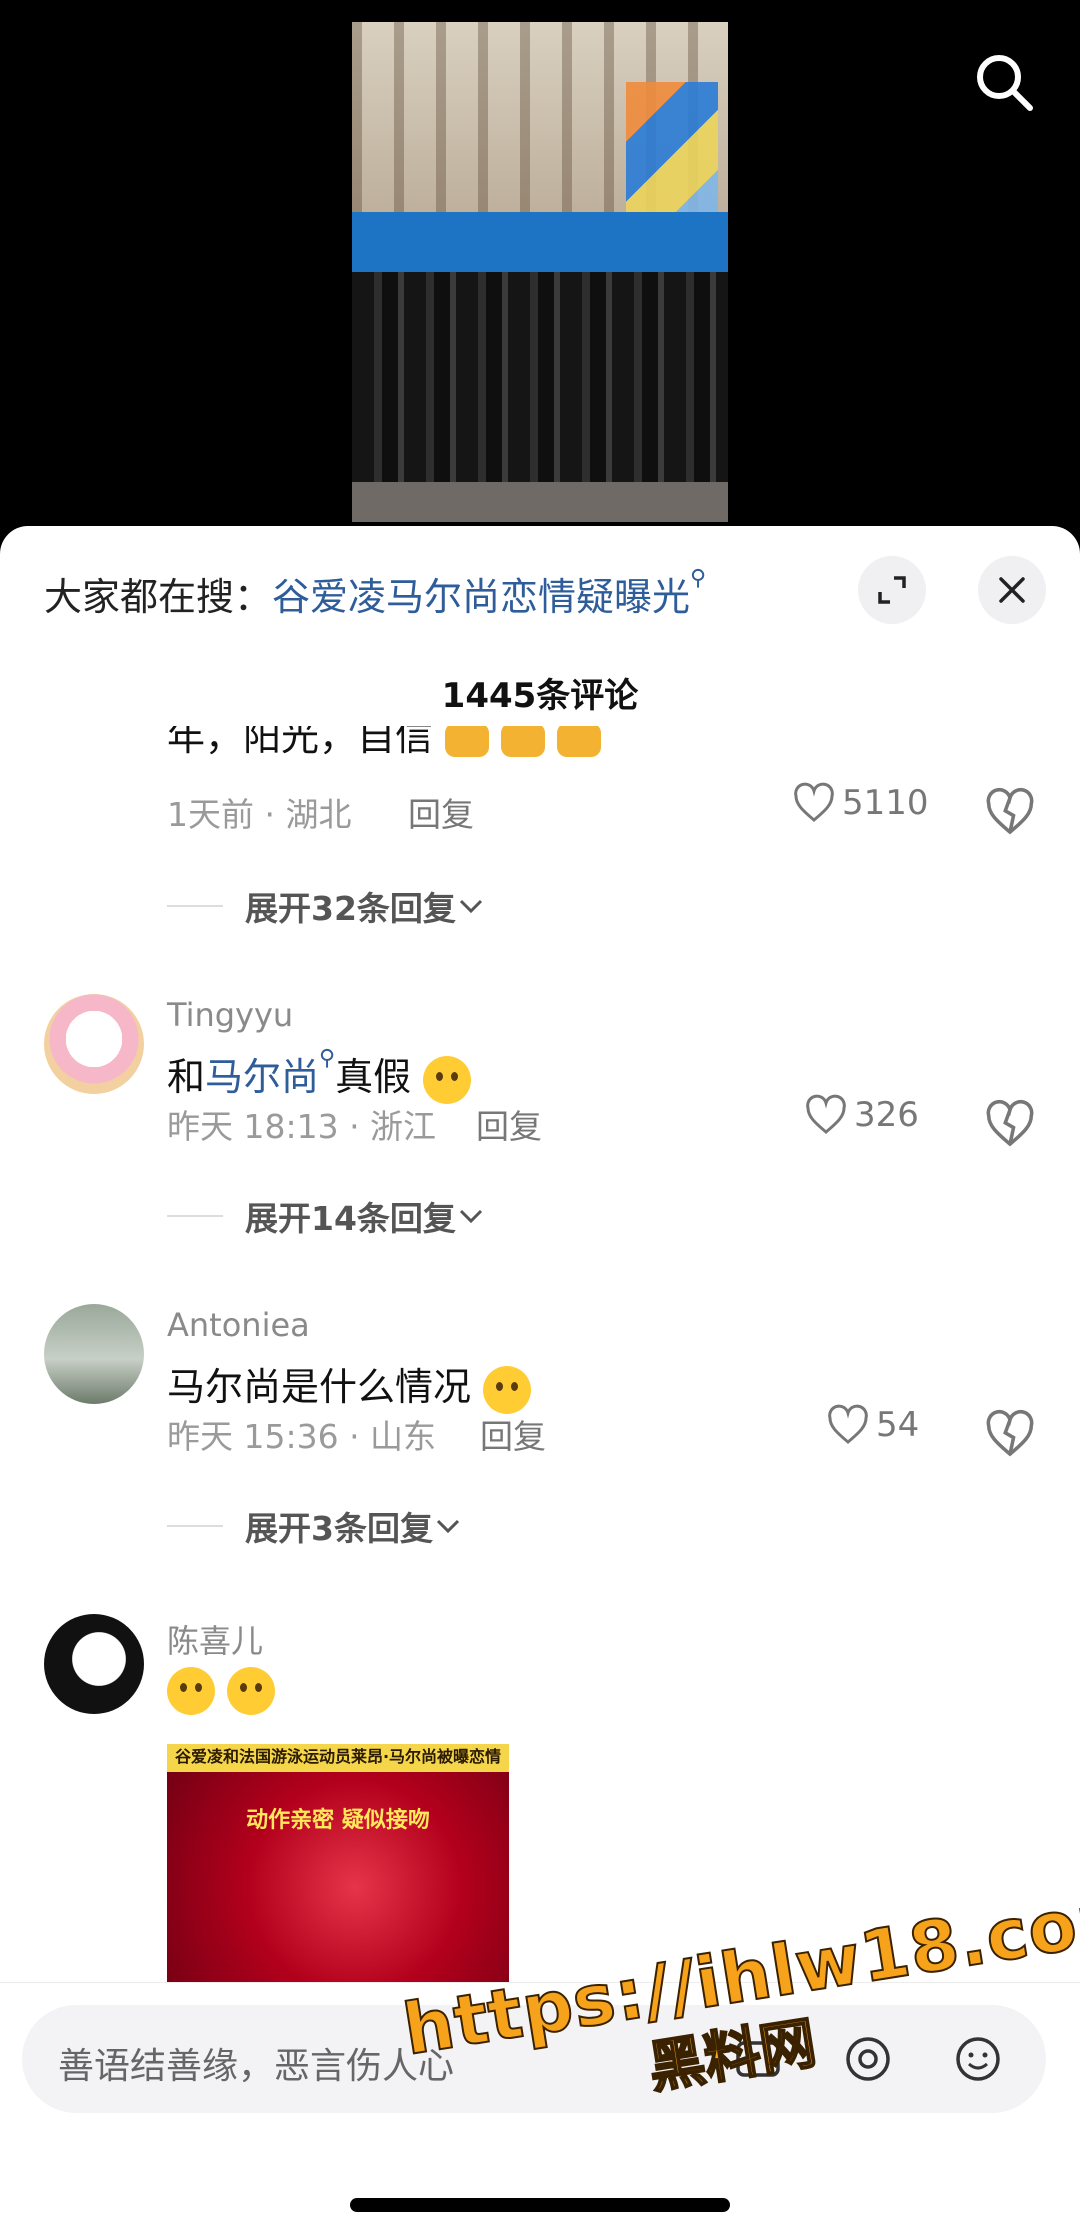 The image size is (1080, 2233). What do you see at coordinates (338, 1758) in the screenshot?
I see `image-caption: 谷爱凌和法国游泳运动员莱昂·马尔尚被曝恋情` at bounding box center [338, 1758].